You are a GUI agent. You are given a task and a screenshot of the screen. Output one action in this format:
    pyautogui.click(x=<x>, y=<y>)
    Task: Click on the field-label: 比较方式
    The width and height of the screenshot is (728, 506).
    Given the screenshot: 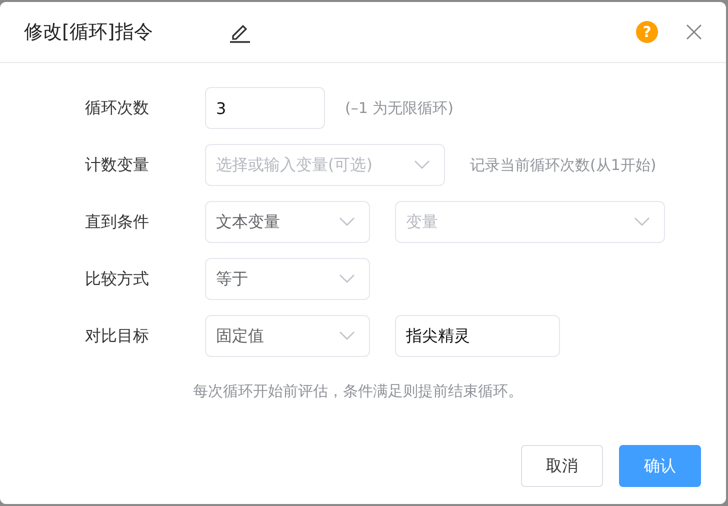 What is the action you would take?
    pyautogui.click(x=117, y=279)
    